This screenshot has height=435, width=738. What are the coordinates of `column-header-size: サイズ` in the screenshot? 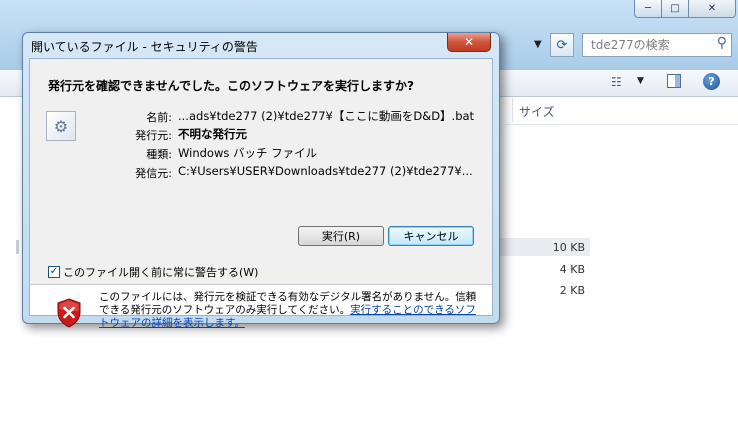 It's located at (537, 111).